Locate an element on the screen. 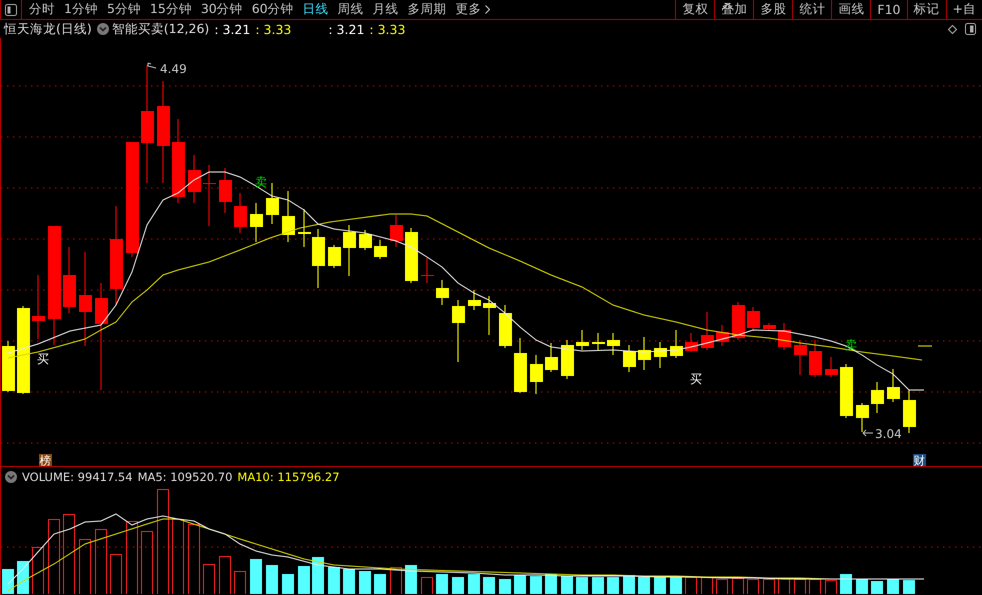 The height and width of the screenshot is (595, 982). toolbar-button: 叠加 is located at coordinates (734, 9).